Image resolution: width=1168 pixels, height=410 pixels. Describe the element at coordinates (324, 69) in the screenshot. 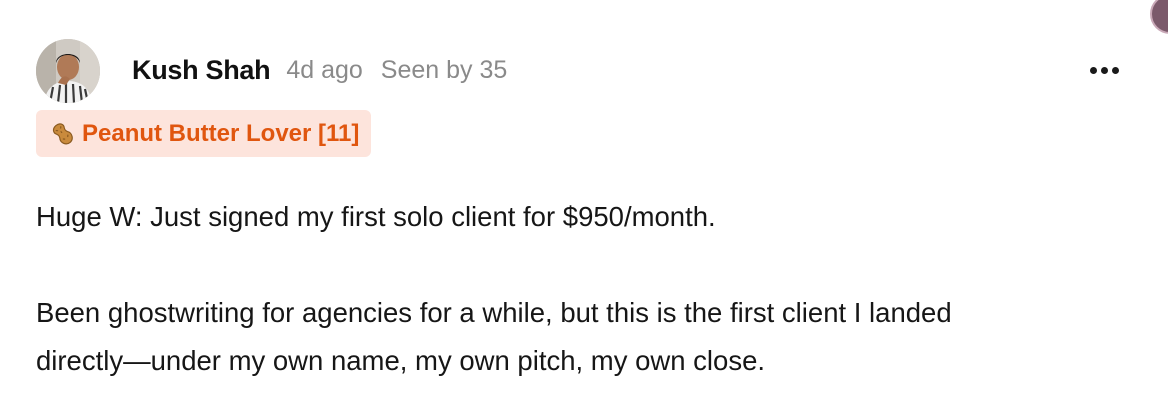

I see `post-time: 4d ago` at that location.